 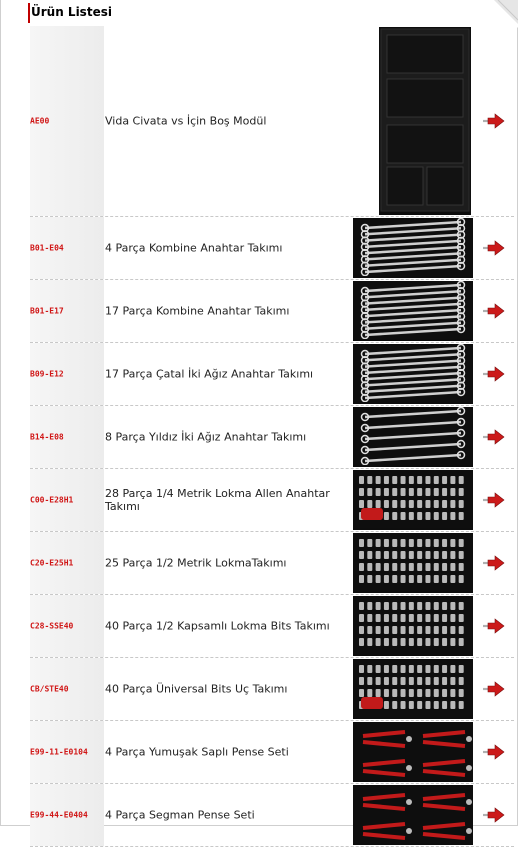 I want to click on product-name: 25 Parça 1/2 Metrik LokmaTakımı, so click(x=230, y=563).